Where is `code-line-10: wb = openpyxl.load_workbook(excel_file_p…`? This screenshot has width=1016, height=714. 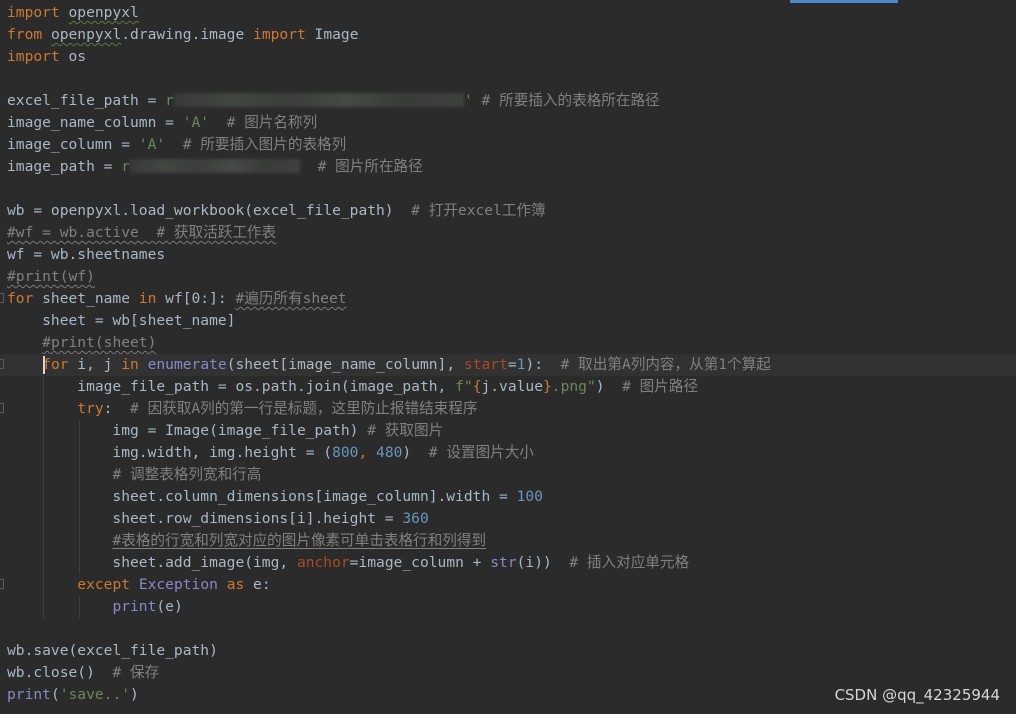 code-line-10: wb = openpyxl.load_workbook(excel_file_p… is located at coordinates (508, 211).